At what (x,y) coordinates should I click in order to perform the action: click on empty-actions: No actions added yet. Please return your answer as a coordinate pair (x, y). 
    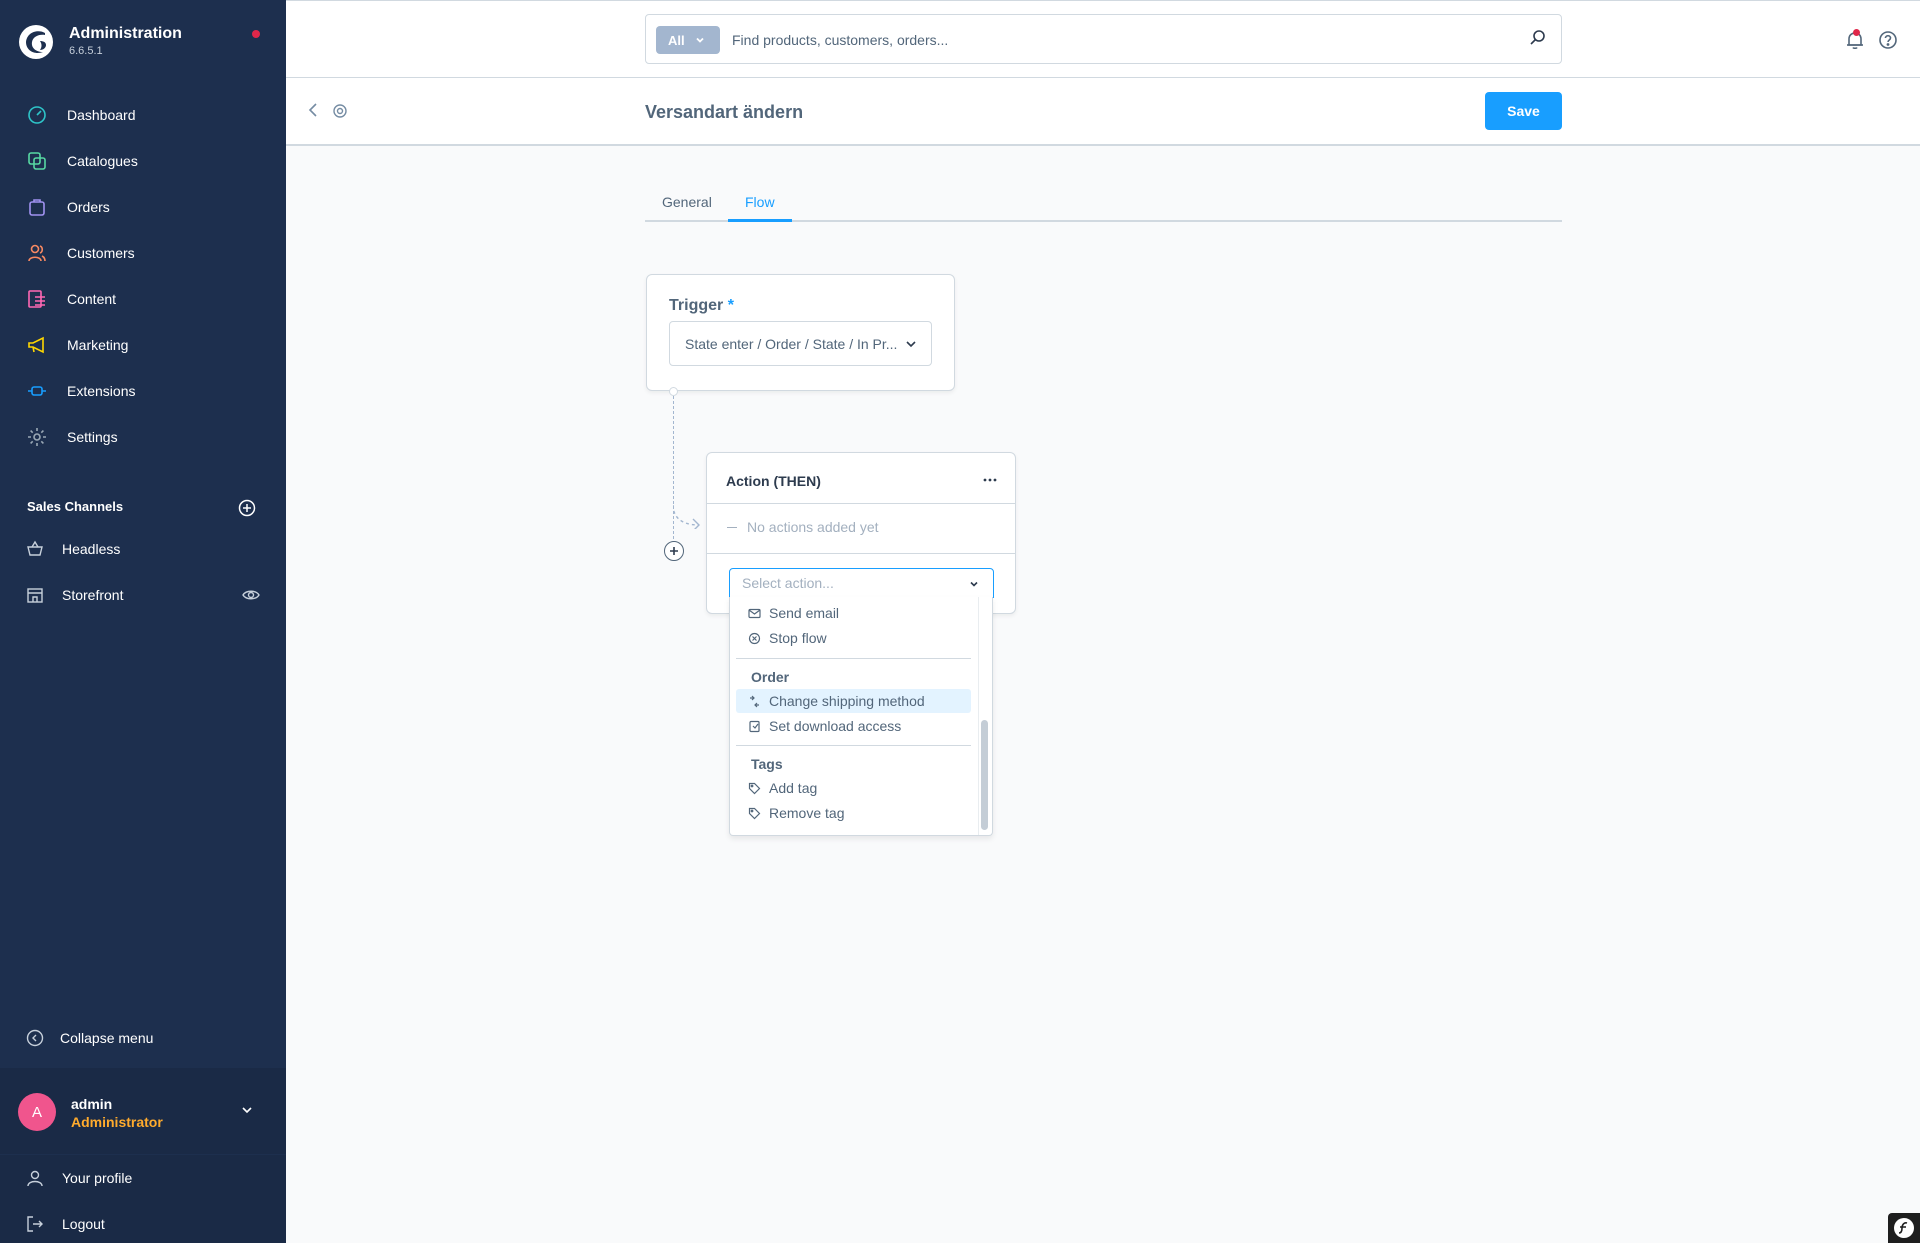
    Looking at the image, I should click on (803, 527).